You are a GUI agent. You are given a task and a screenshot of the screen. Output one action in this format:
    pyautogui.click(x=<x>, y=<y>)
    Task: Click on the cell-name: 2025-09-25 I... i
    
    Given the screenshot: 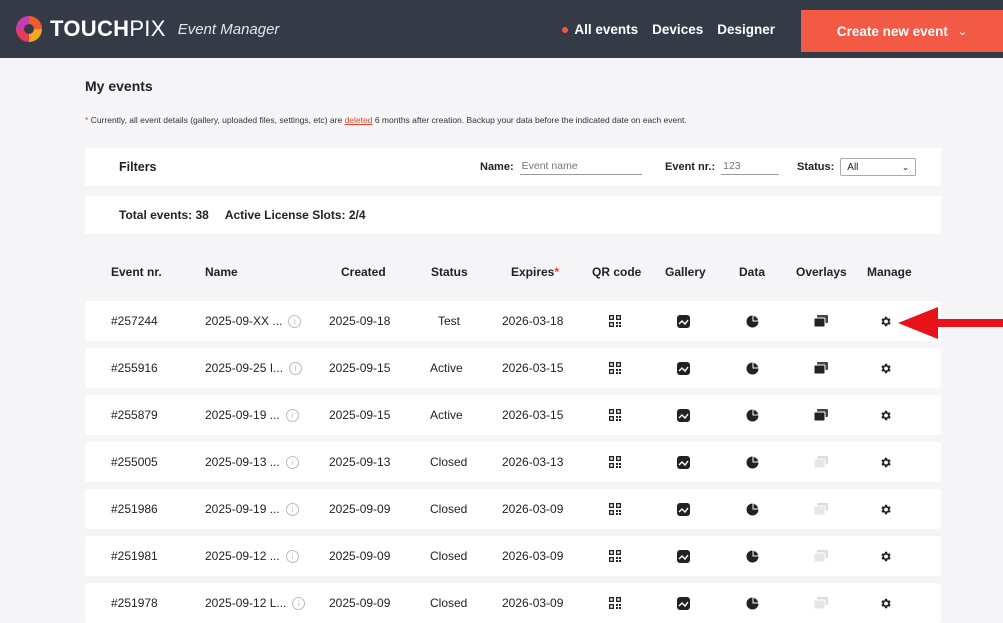 What is the action you would take?
    pyautogui.click(x=254, y=368)
    